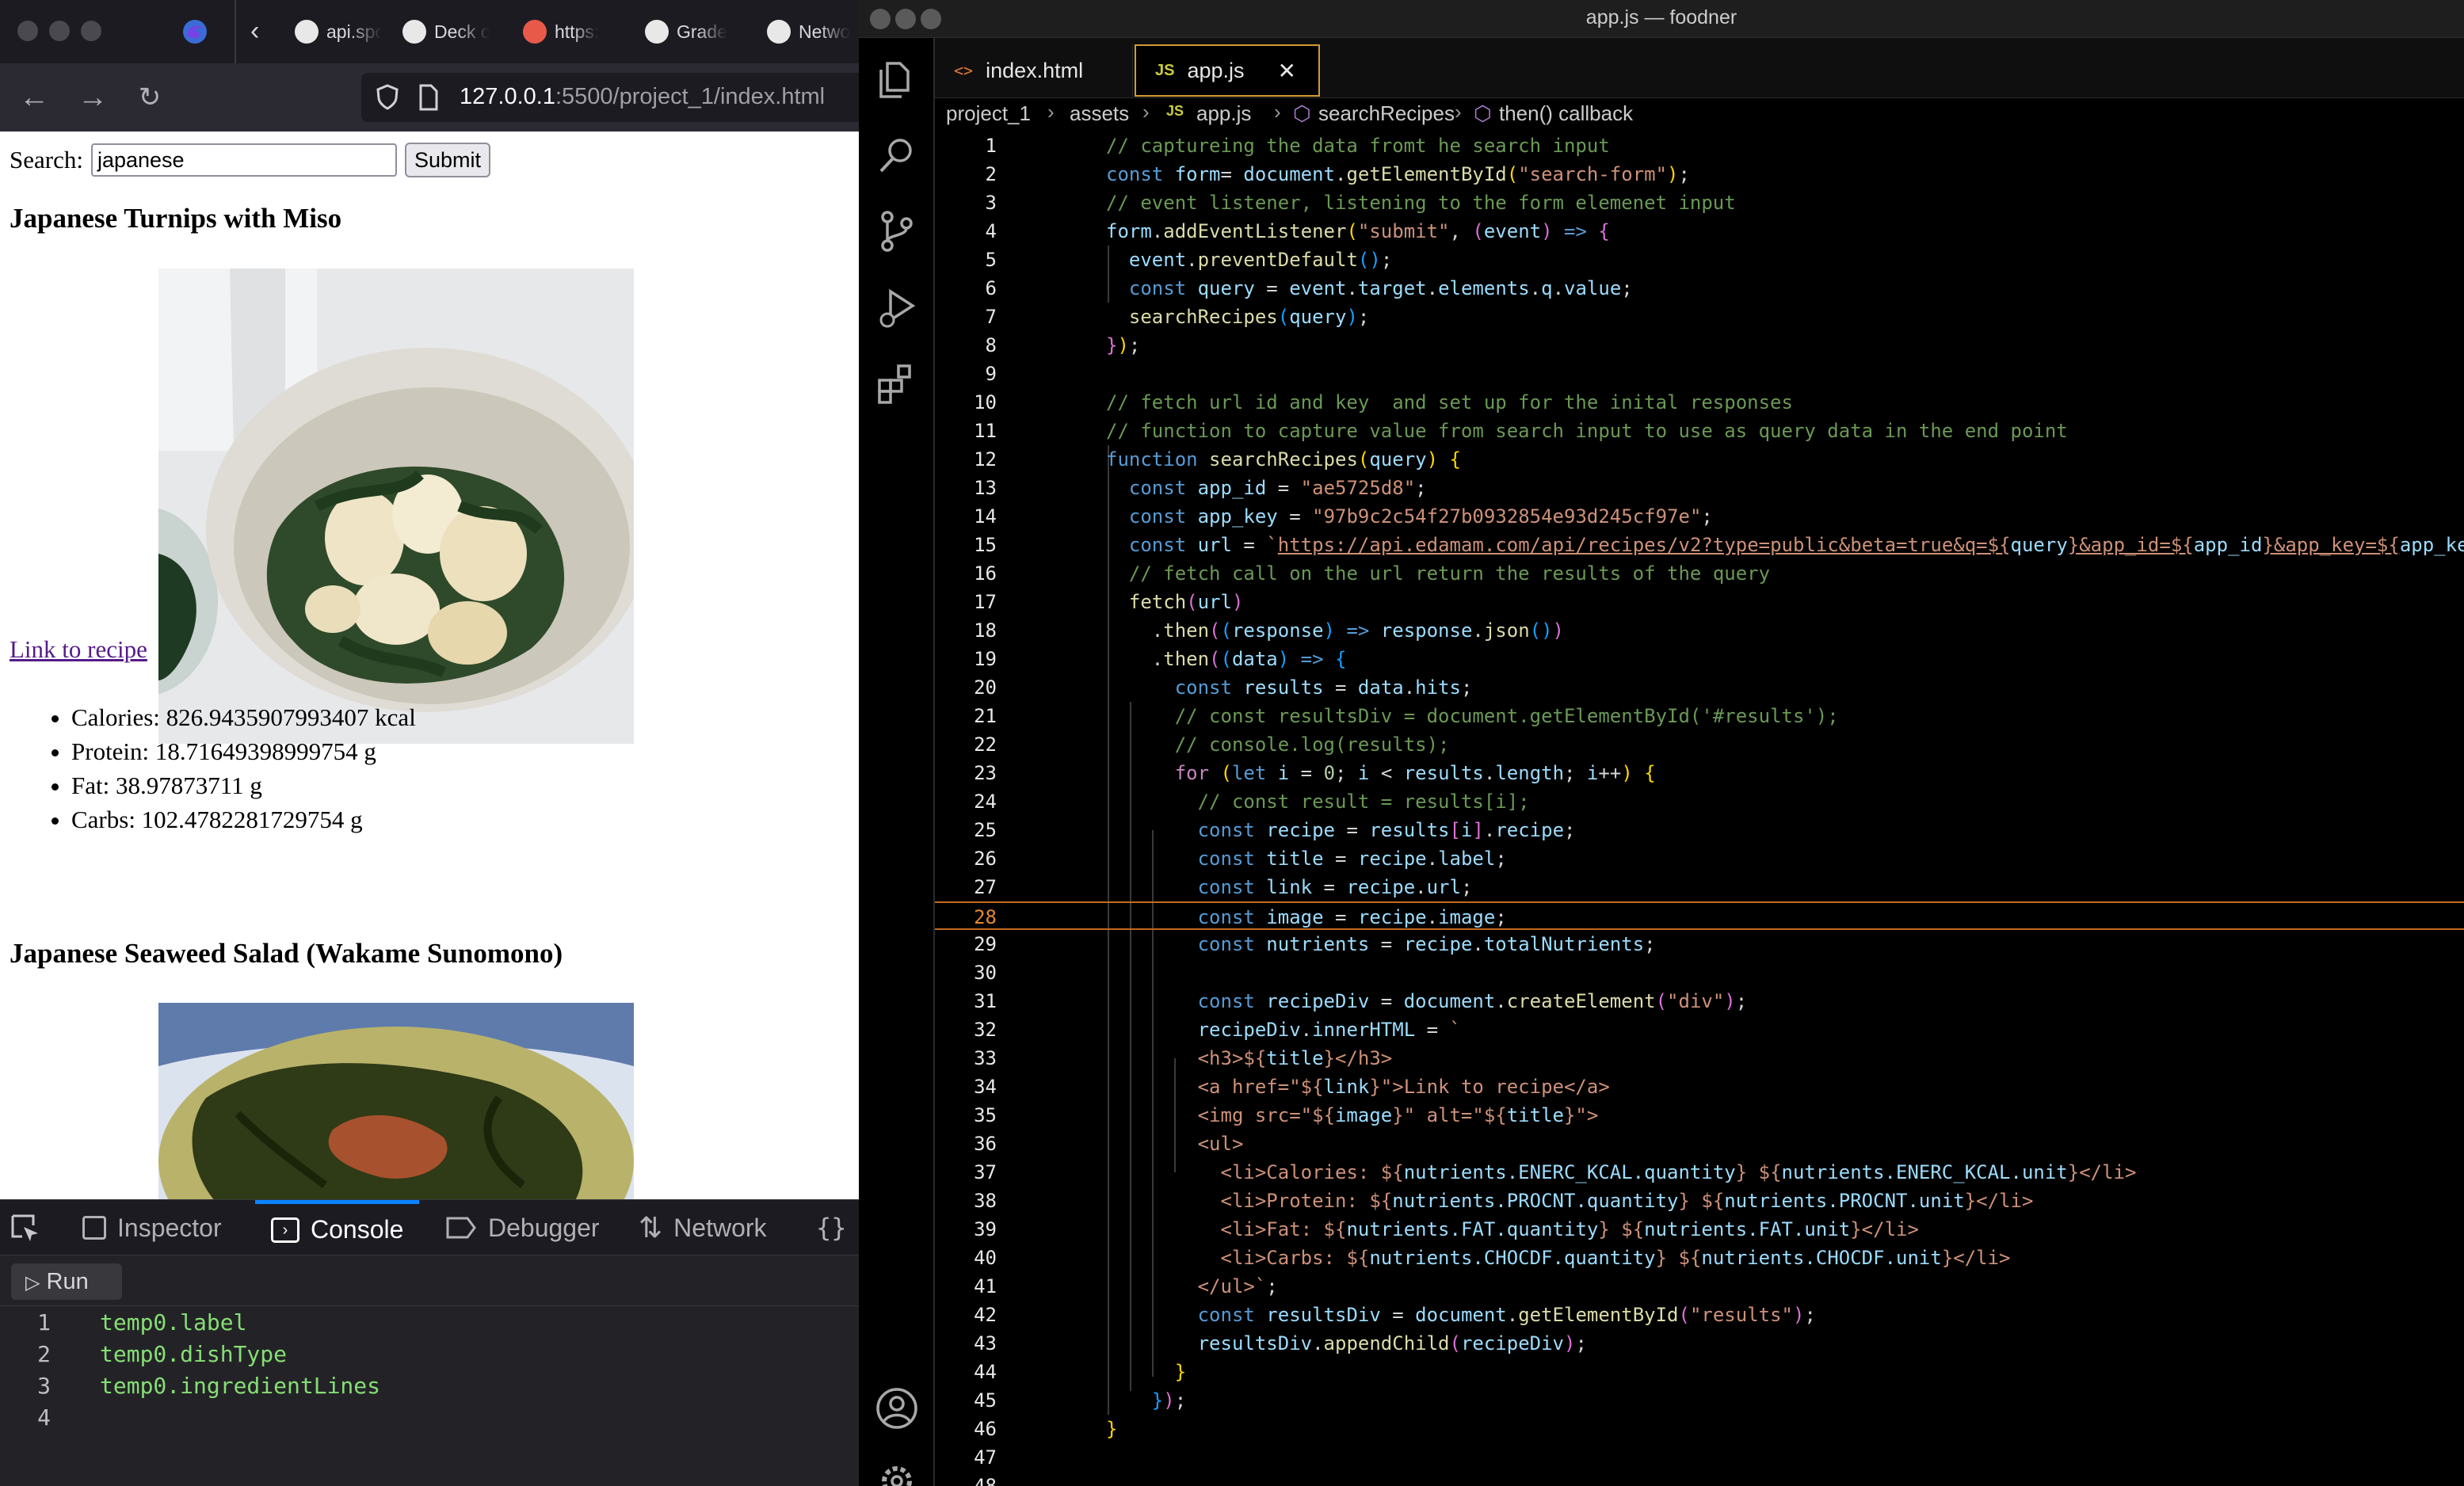  I want to click on breadcrumb-item: project_1, so click(988, 114).